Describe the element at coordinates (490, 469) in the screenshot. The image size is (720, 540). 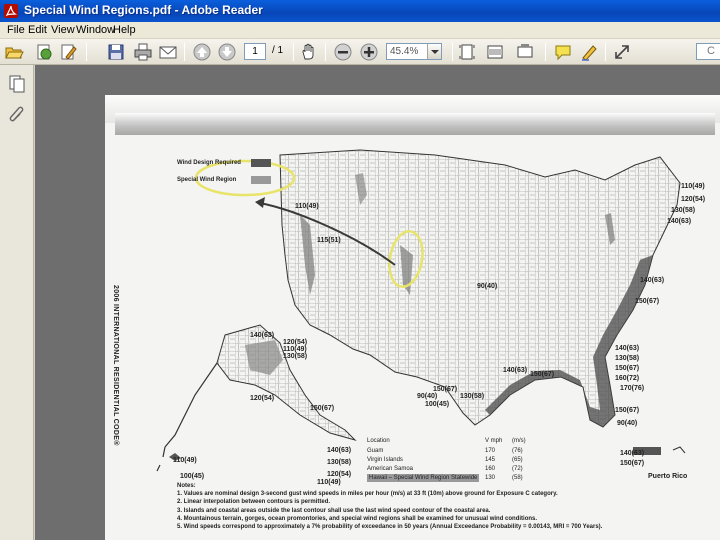
I see `table-cell: 160` at that location.